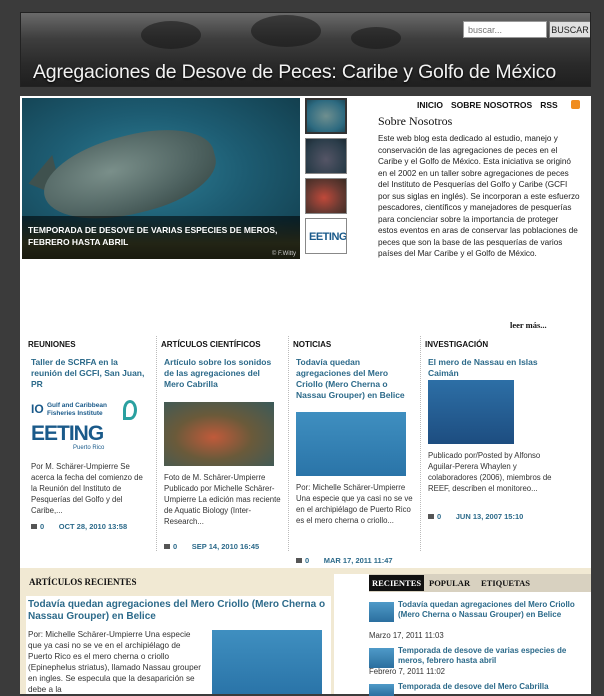 This screenshot has width=604, height=696. What do you see at coordinates (267, 662) in the screenshot?
I see `recent-article-thumbnail` at bounding box center [267, 662].